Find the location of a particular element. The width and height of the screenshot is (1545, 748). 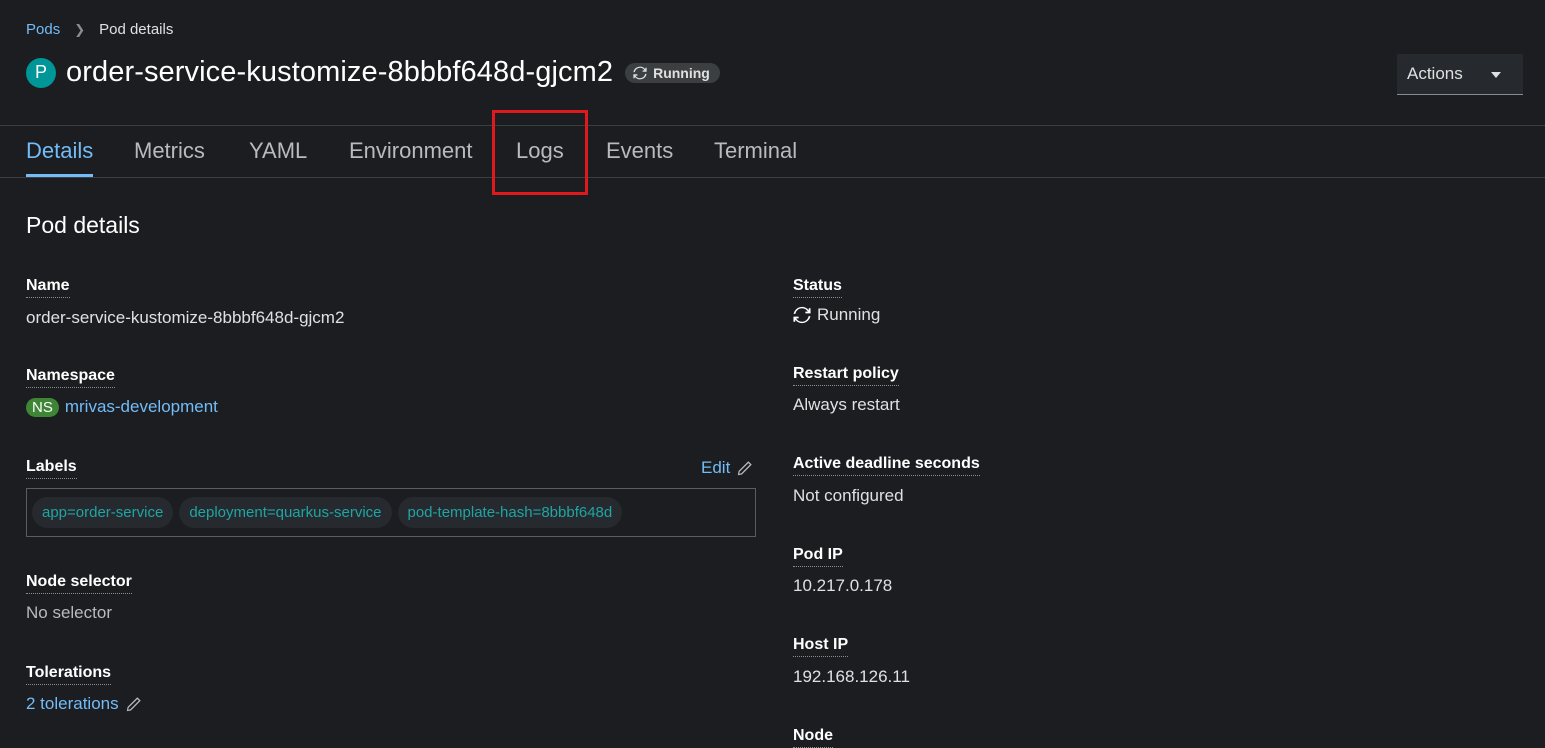

pod-resource-badge: P is located at coordinates (41, 72).